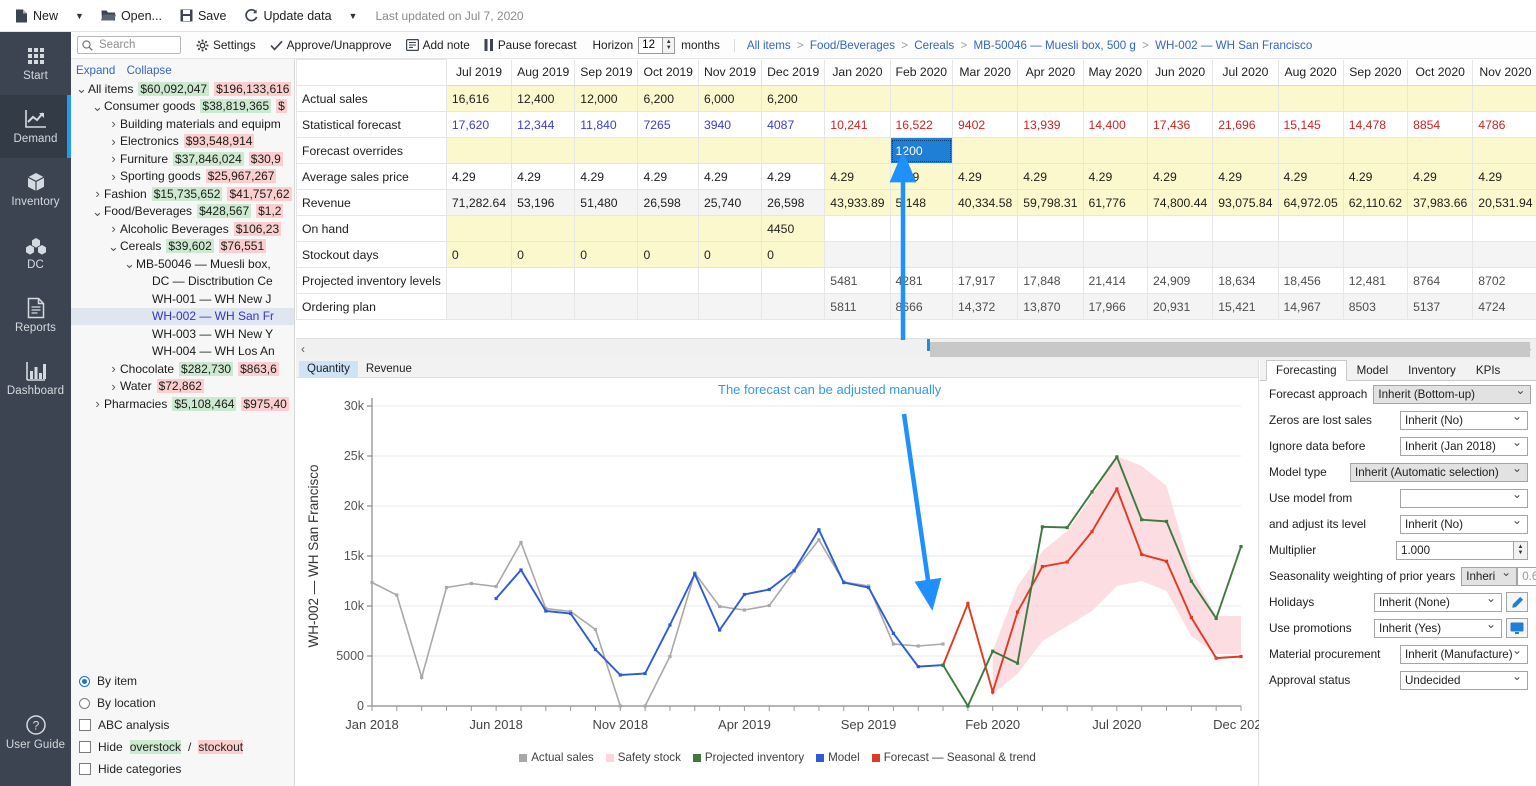  Describe the element at coordinates (1439, 472) in the screenshot. I see `property-select: Inherit (Automatic selection)` at that location.